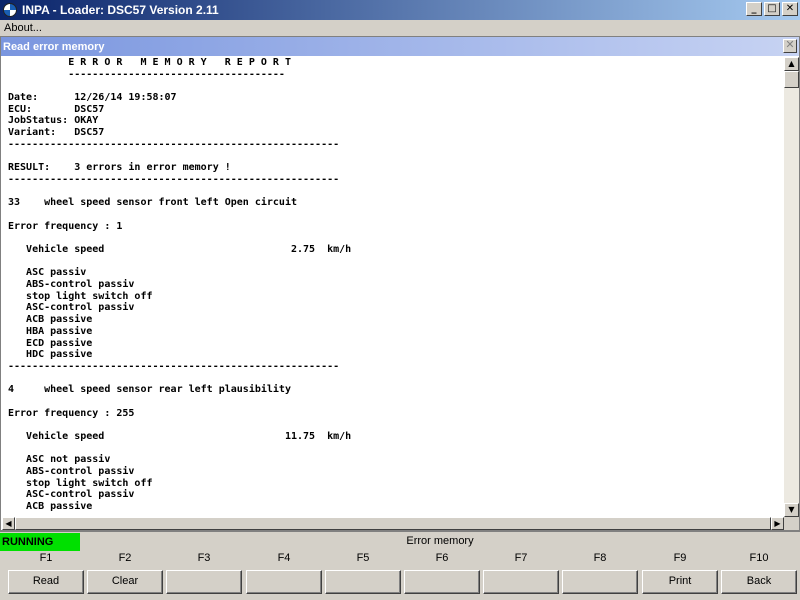 This screenshot has height=600, width=800. I want to click on report-line: Error frequency : 1, so click(65, 226).